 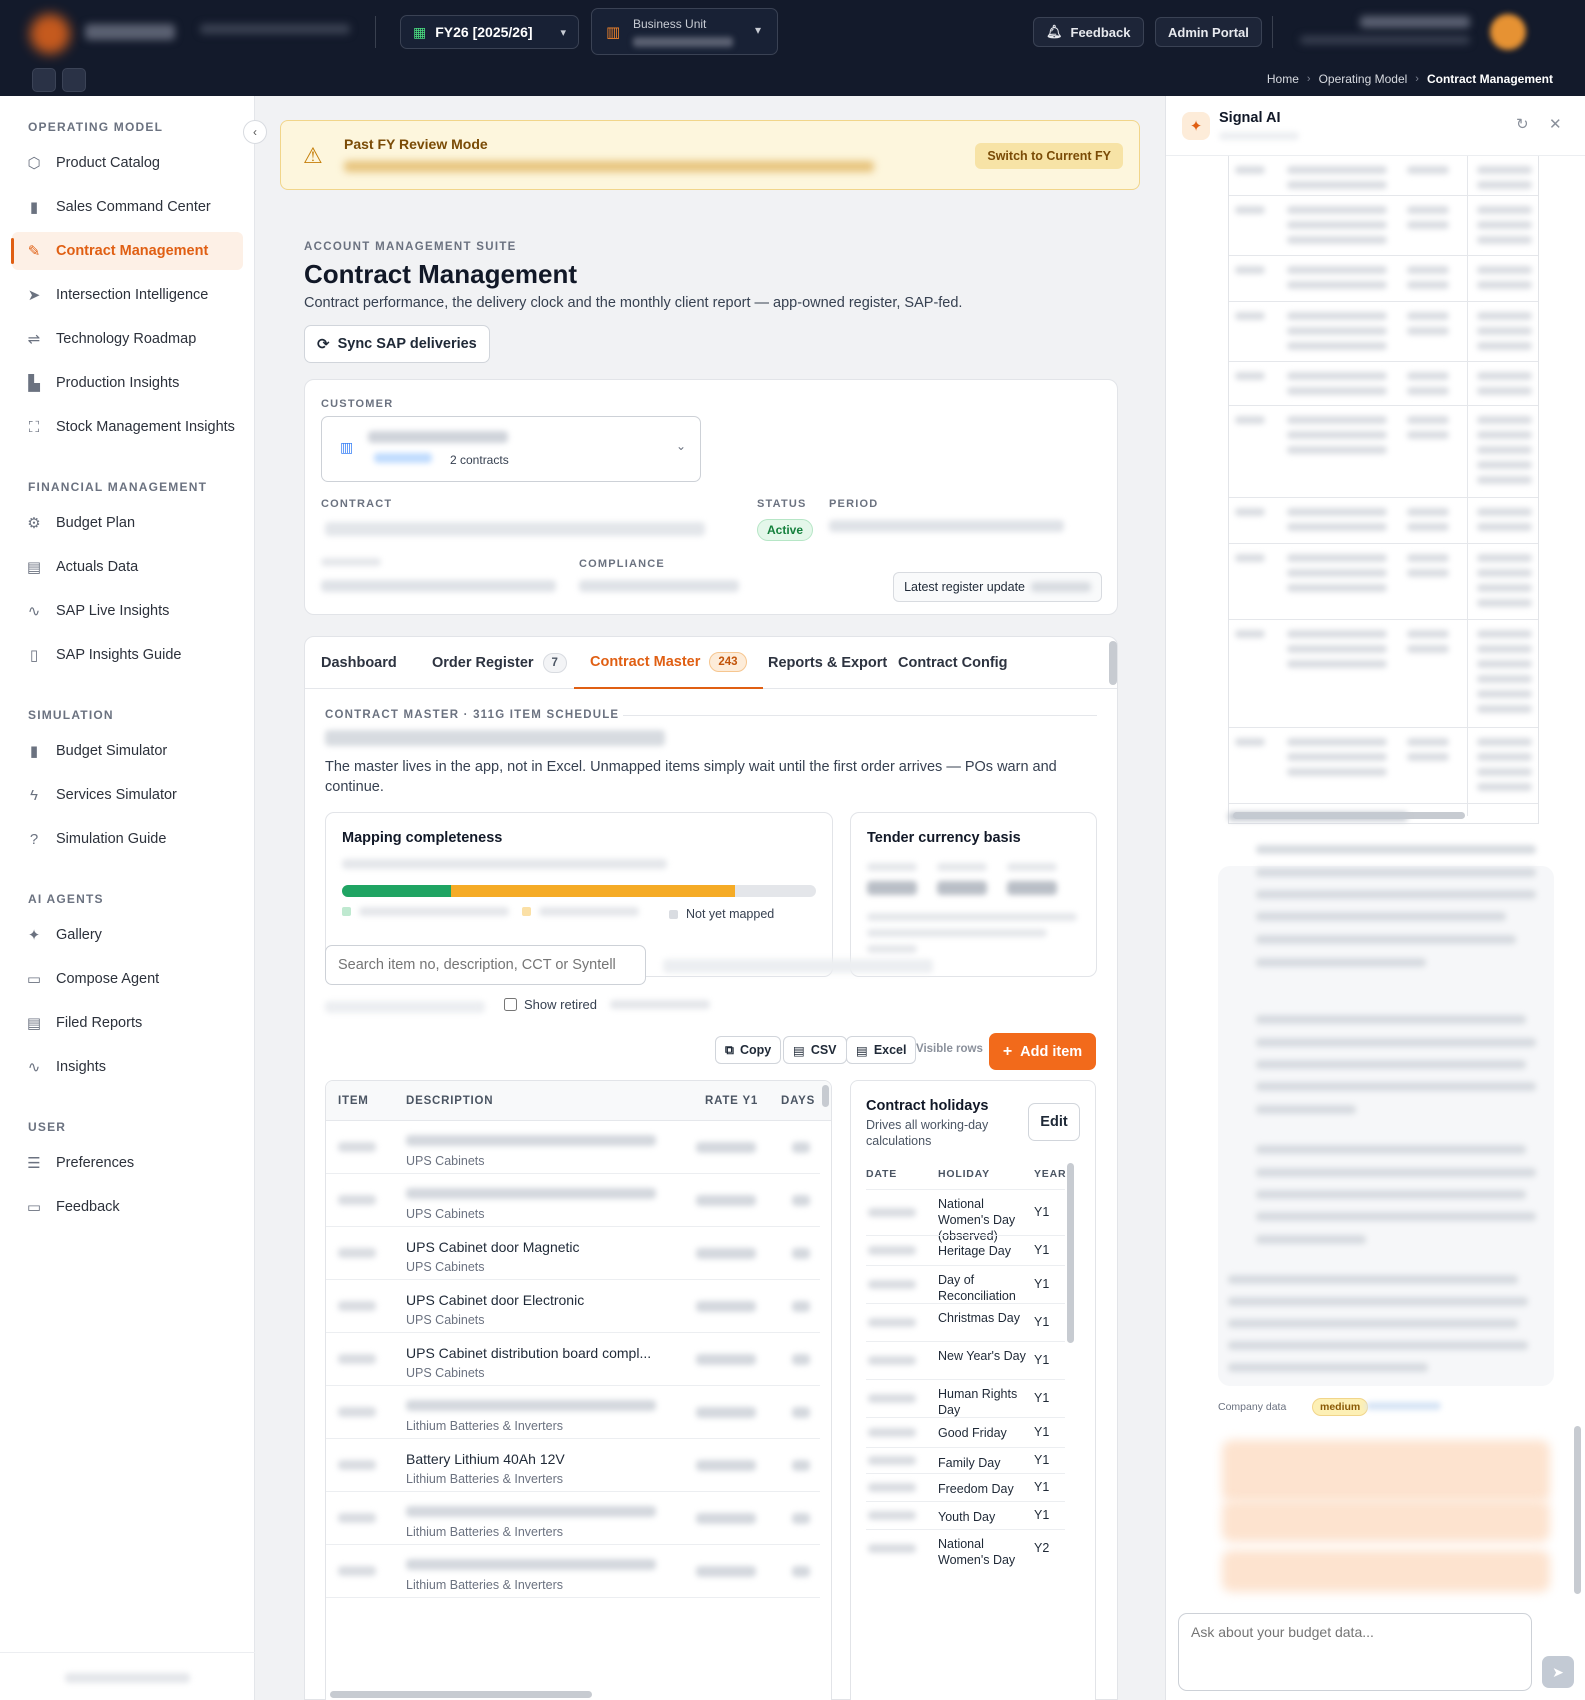 I want to click on brand-logo, so click(x=105, y=33).